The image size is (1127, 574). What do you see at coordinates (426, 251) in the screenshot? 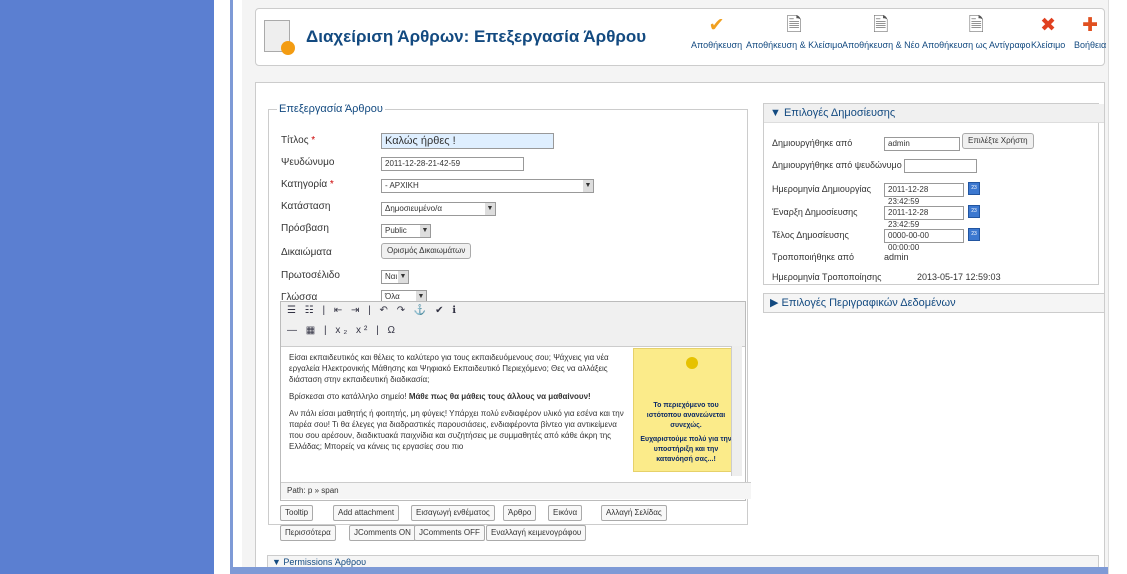
I see `set-rights-button: Ορισμός Δικαιωμάτων` at bounding box center [426, 251].